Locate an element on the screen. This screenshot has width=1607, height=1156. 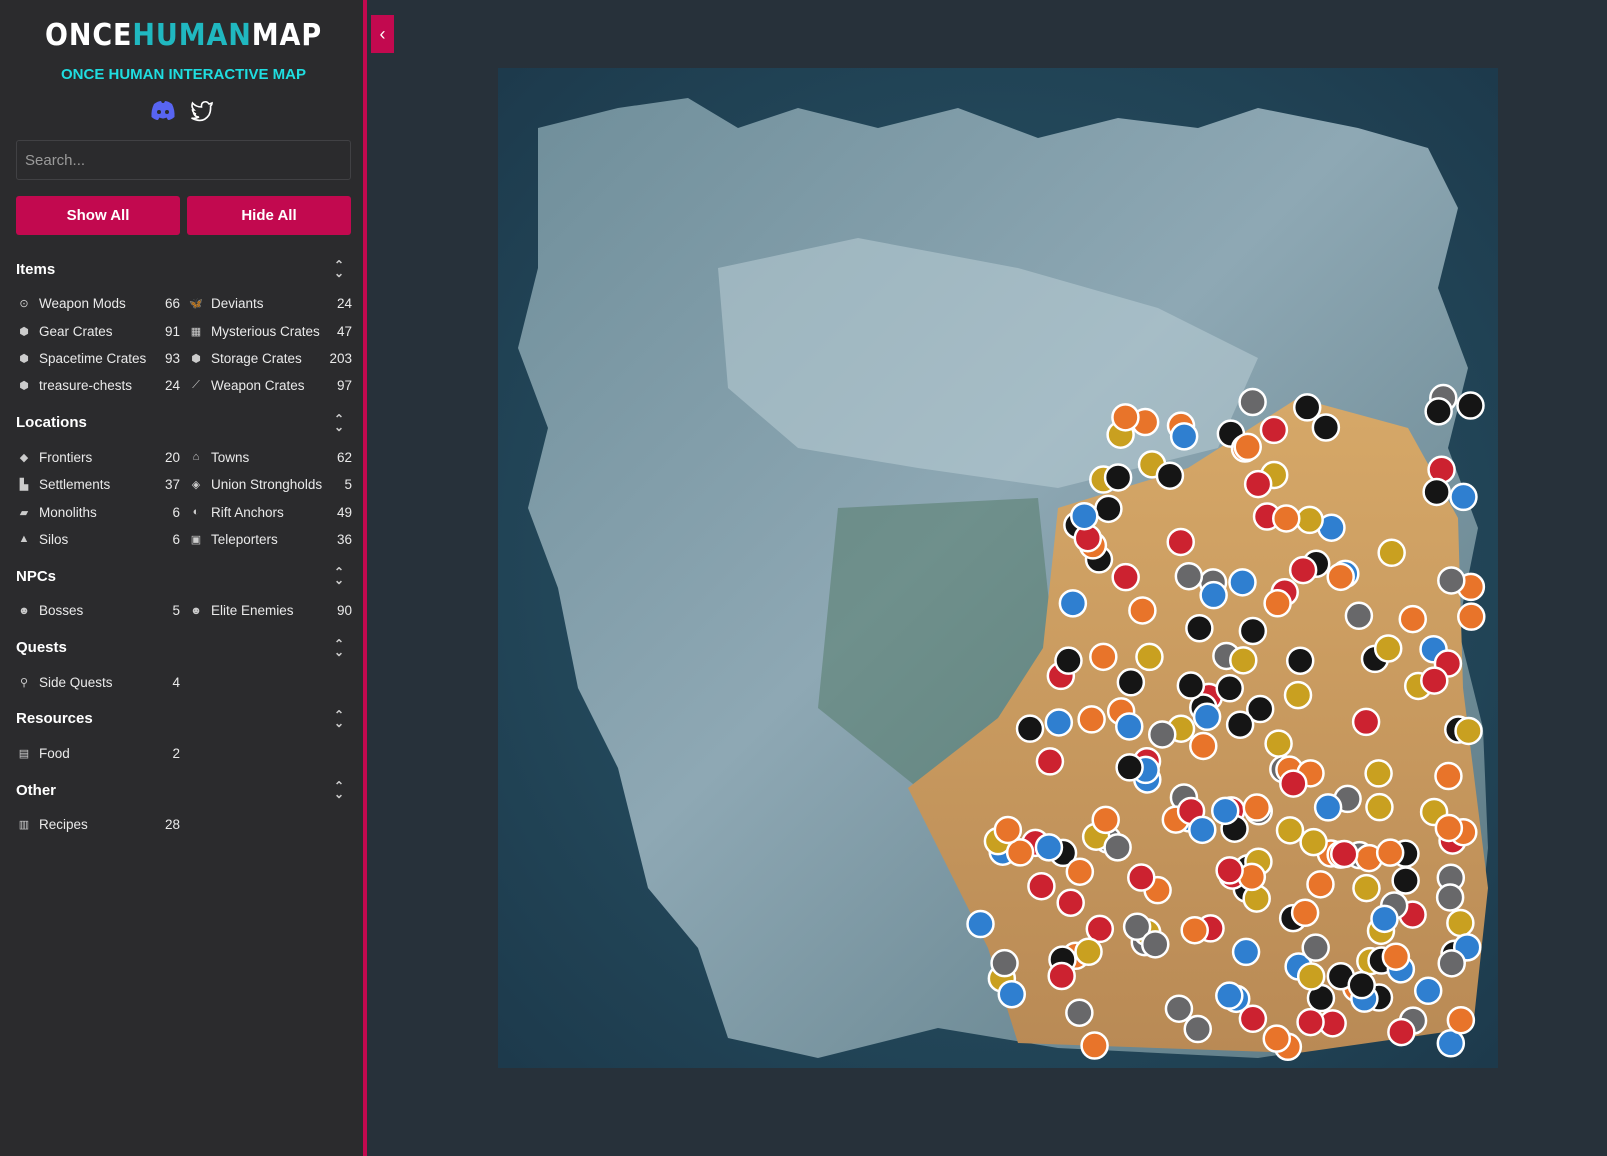
hide-all-button: Hide All is located at coordinates (269, 215).